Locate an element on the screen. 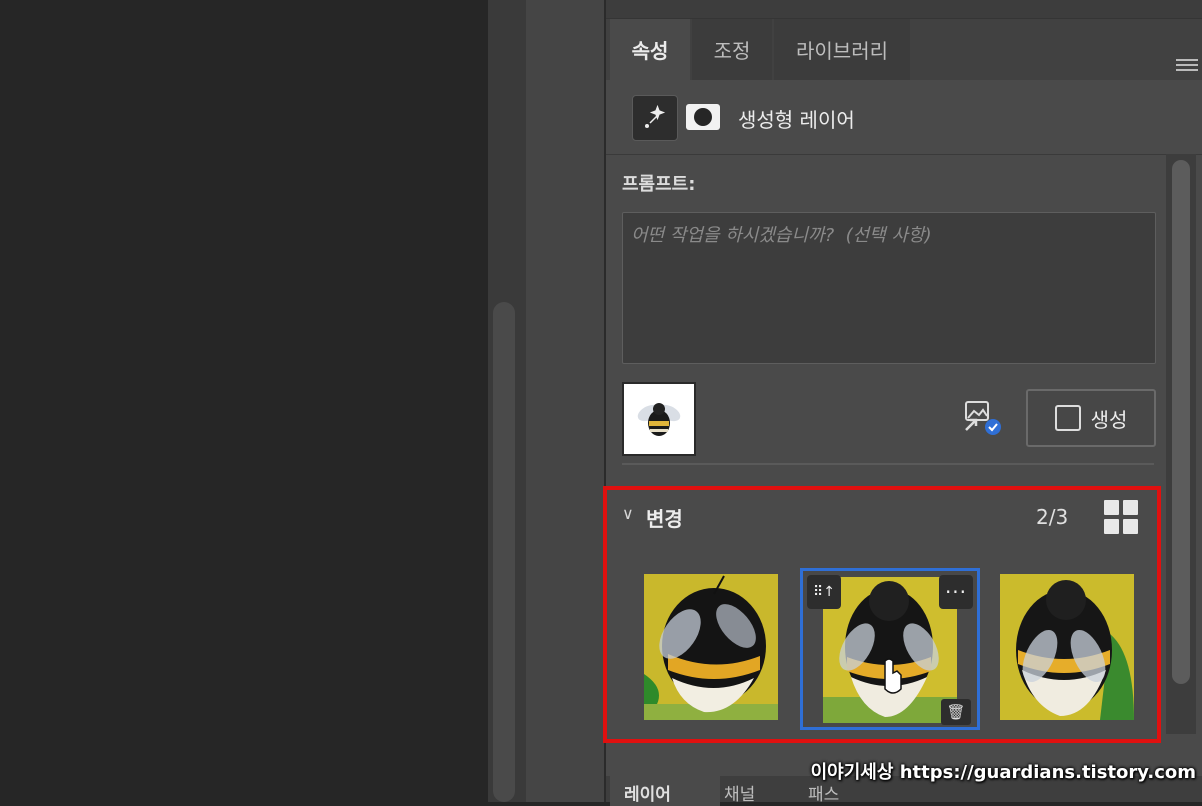 The width and height of the screenshot is (1202, 806). bee-variation-1-image is located at coordinates (711, 647).